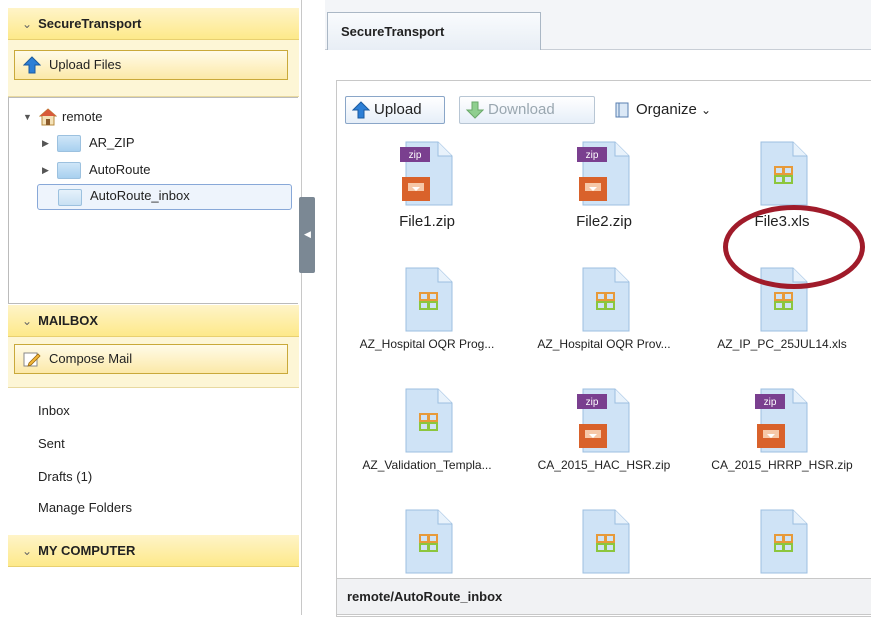 Image resolution: width=871 pixels, height=629 pixels. Describe the element at coordinates (48, 117) in the screenshot. I see `home-icon` at that location.